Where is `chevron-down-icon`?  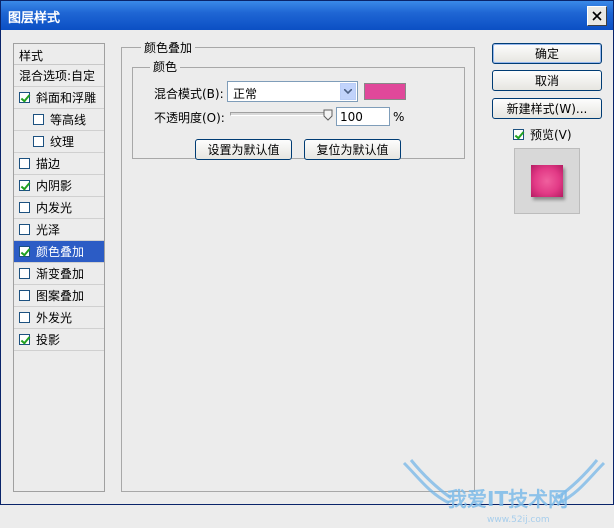
chevron-down-icon is located at coordinates (348, 91).